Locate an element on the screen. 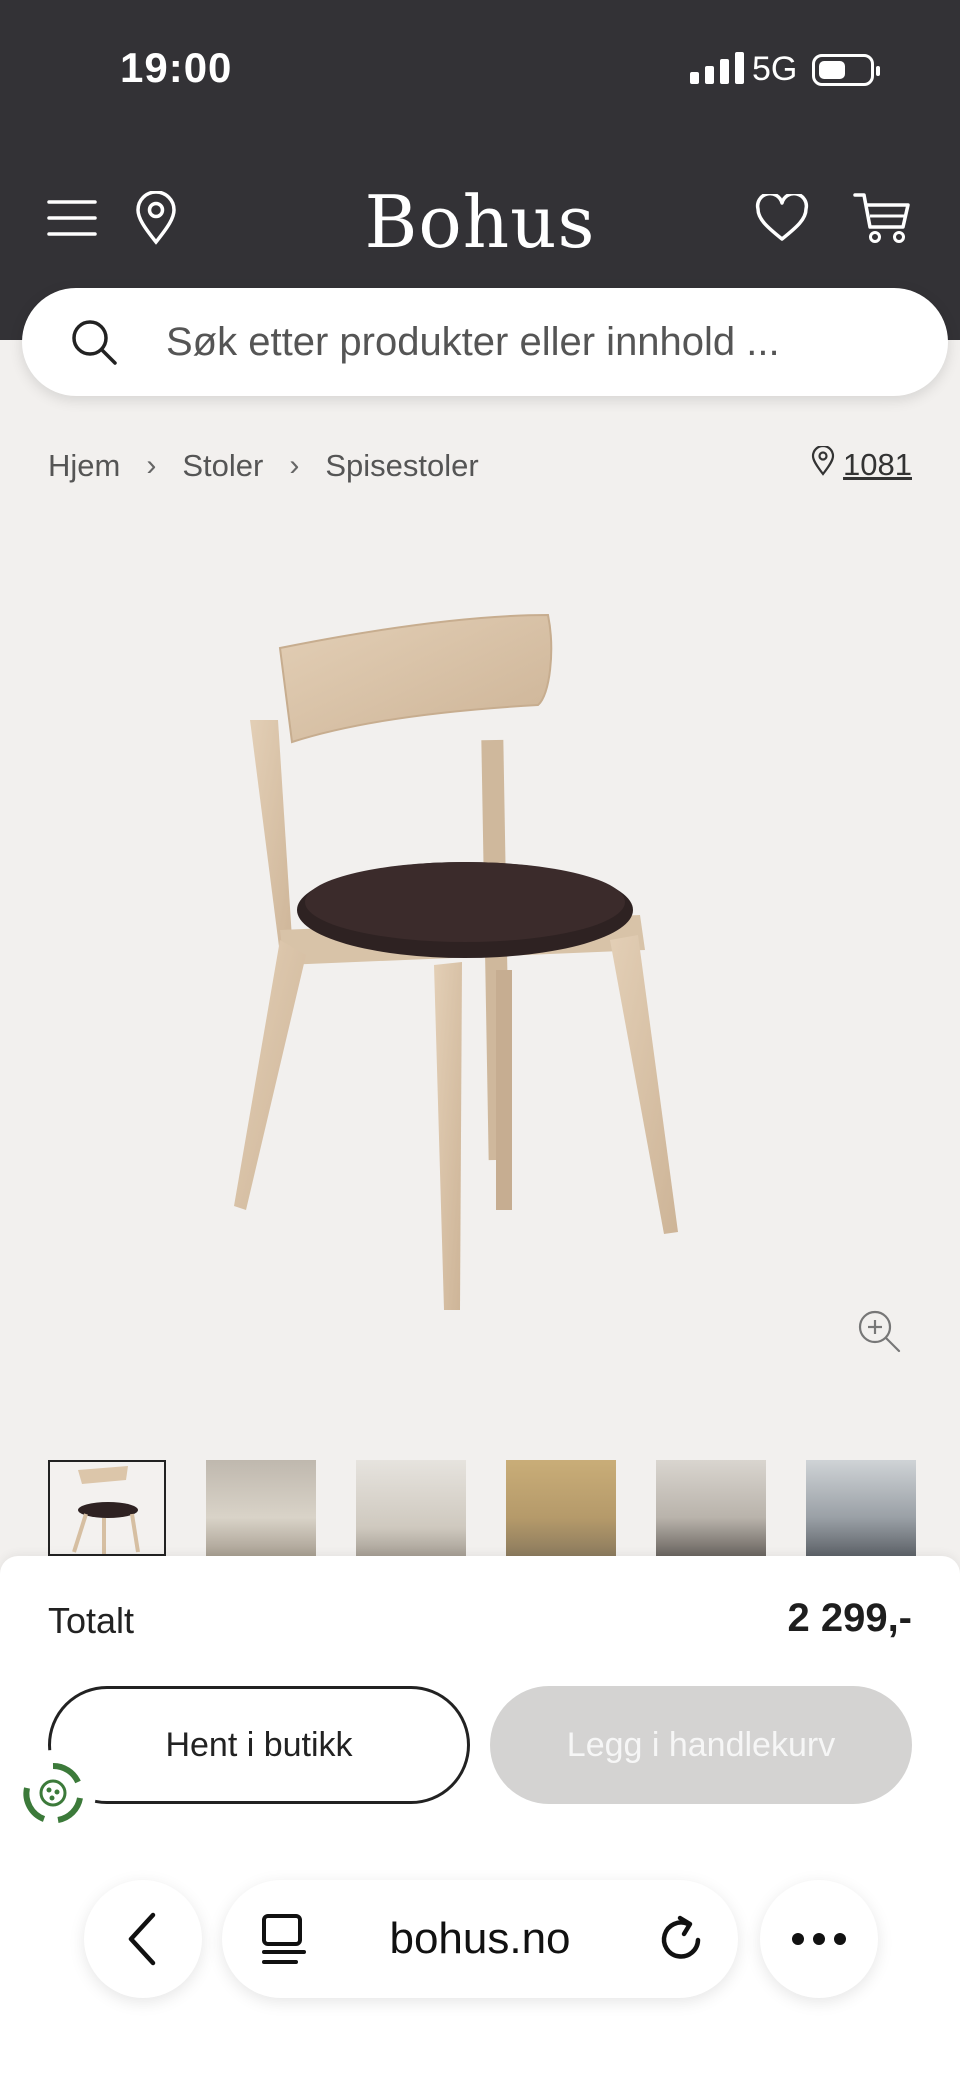 The height and width of the screenshot is (2081, 960). zoom-in-icon is located at coordinates (879, 1331).